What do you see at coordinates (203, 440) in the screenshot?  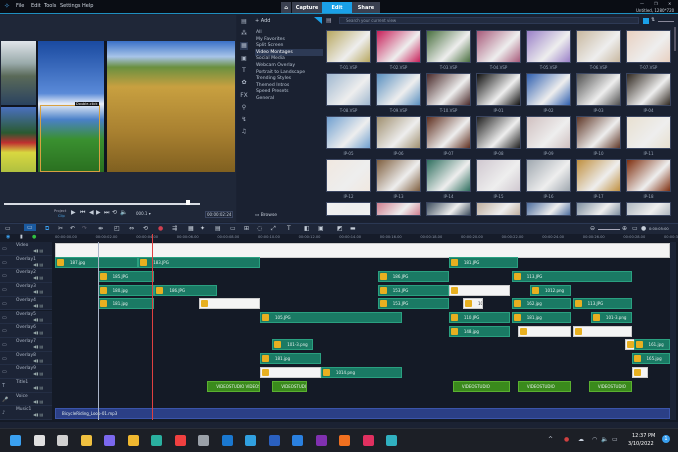 I see `taskbar-settings-icon` at bounding box center [203, 440].